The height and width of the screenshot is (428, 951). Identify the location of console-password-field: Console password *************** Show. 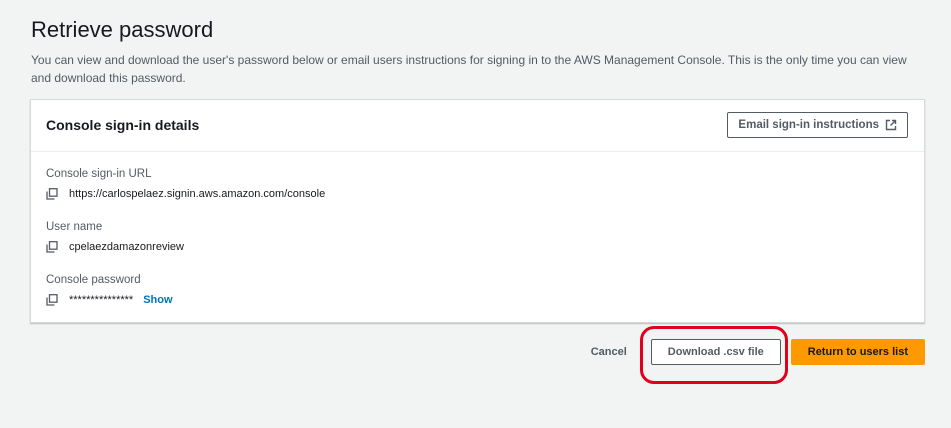
(109, 290).